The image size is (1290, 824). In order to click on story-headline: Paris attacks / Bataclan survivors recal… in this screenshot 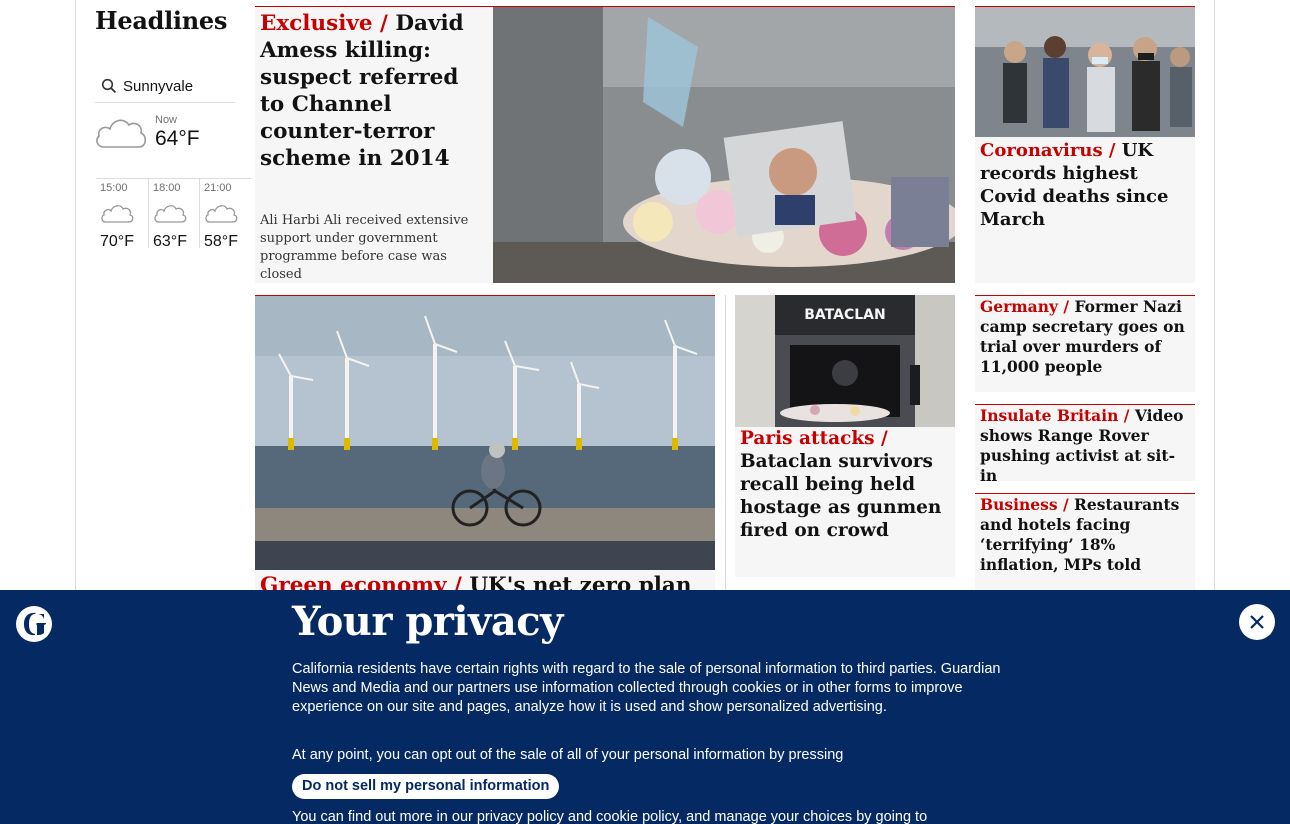, I will do `click(845, 484)`.